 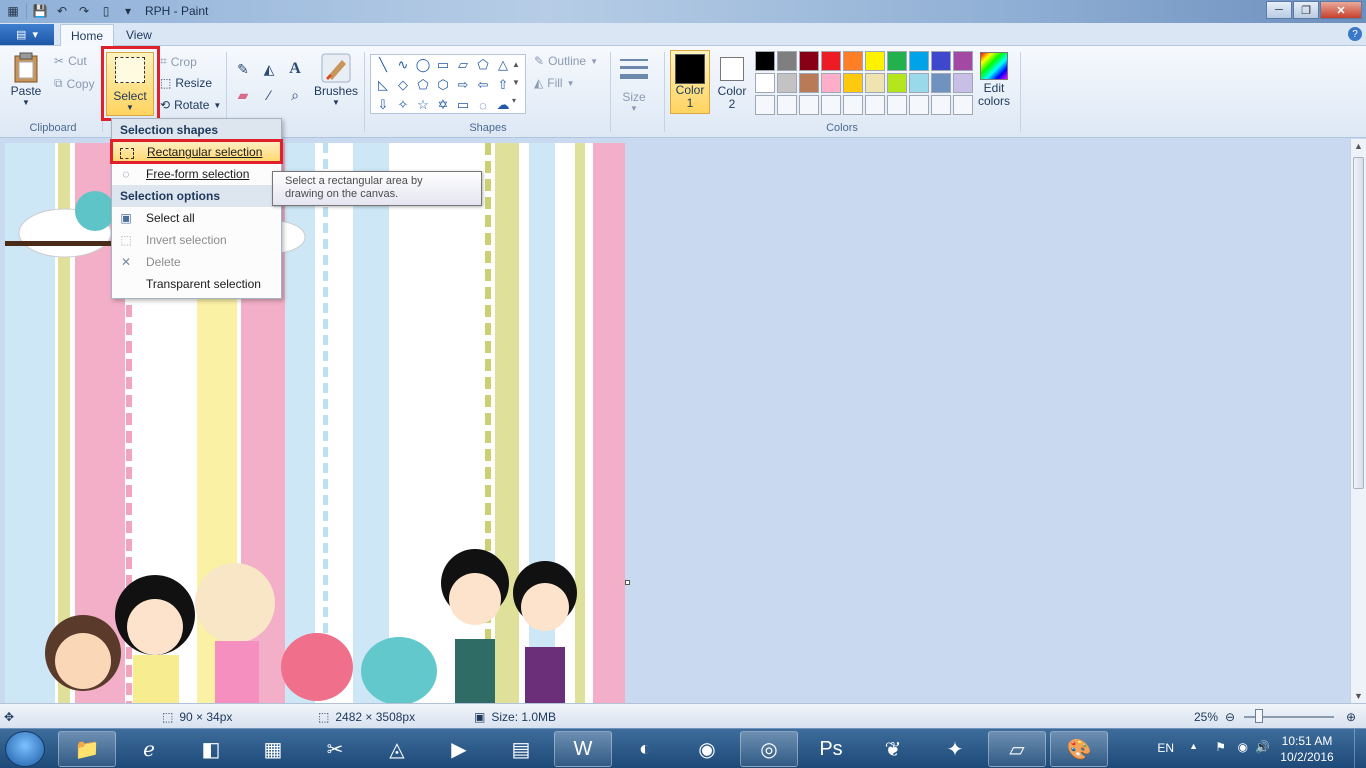 What do you see at coordinates (1243, 747) in the screenshot?
I see `network-icon: ◉` at bounding box center [1243, 747].